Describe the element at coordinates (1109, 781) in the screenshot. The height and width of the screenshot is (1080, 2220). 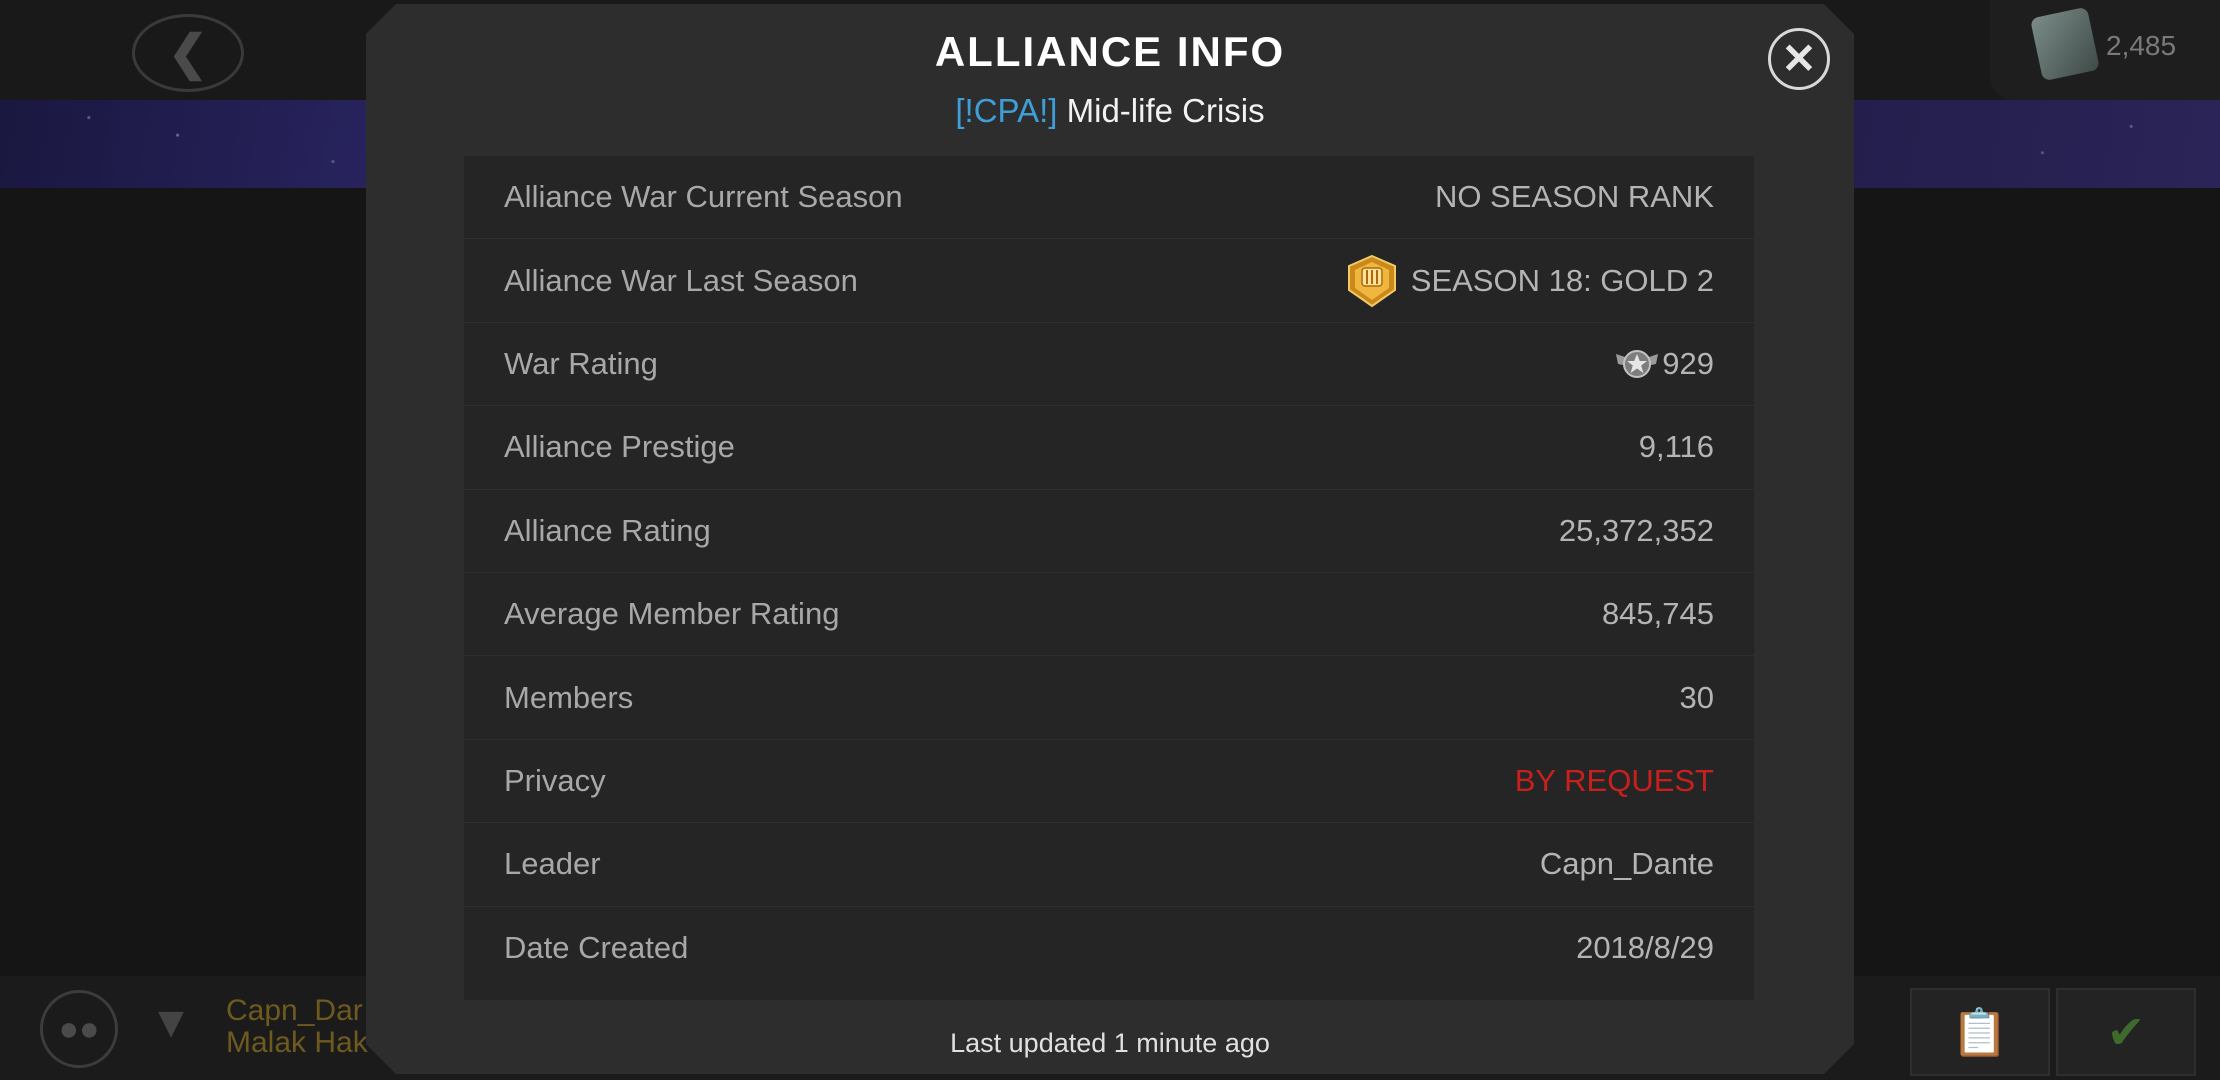
I see `info-row-privacy: Privacy BY REQUEST` at that location.